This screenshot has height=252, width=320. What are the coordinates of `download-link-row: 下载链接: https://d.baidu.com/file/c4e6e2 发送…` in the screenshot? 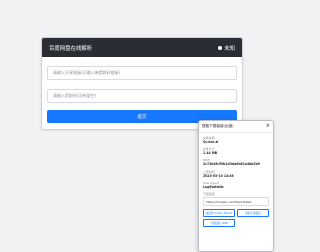 It's located at (236, 210).